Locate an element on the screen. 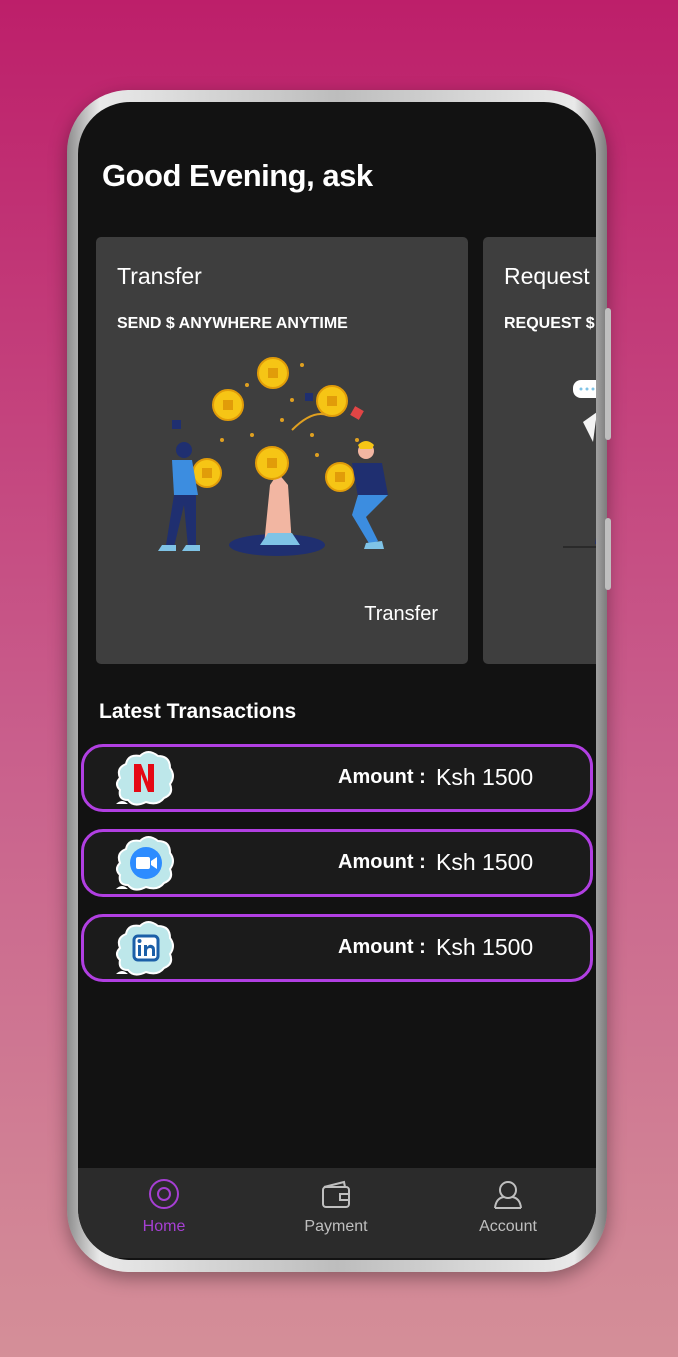  home-icon is located at coordinates (164, 1194).